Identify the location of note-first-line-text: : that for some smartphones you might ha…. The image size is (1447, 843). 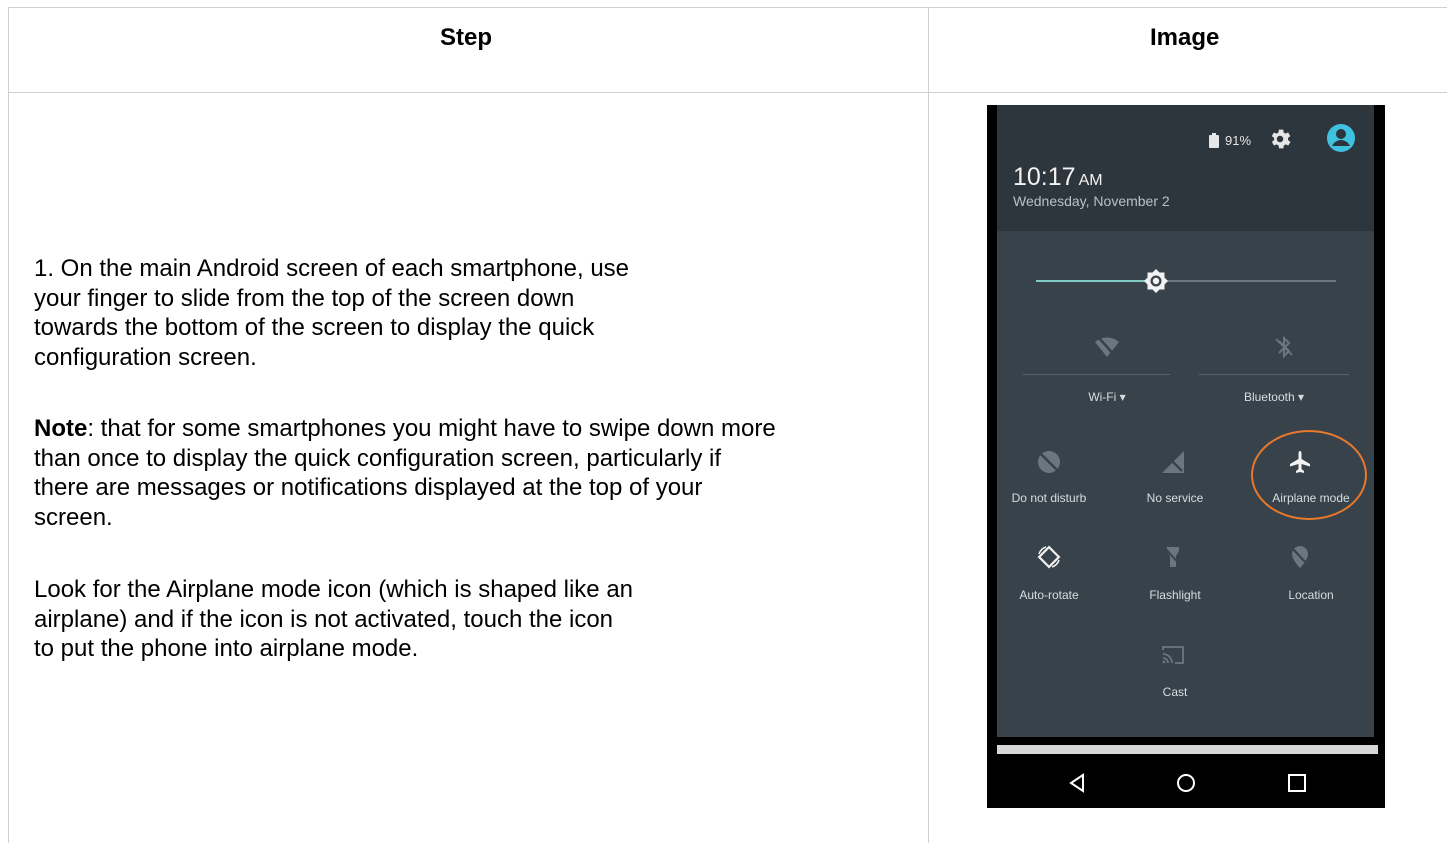
(431, 428).